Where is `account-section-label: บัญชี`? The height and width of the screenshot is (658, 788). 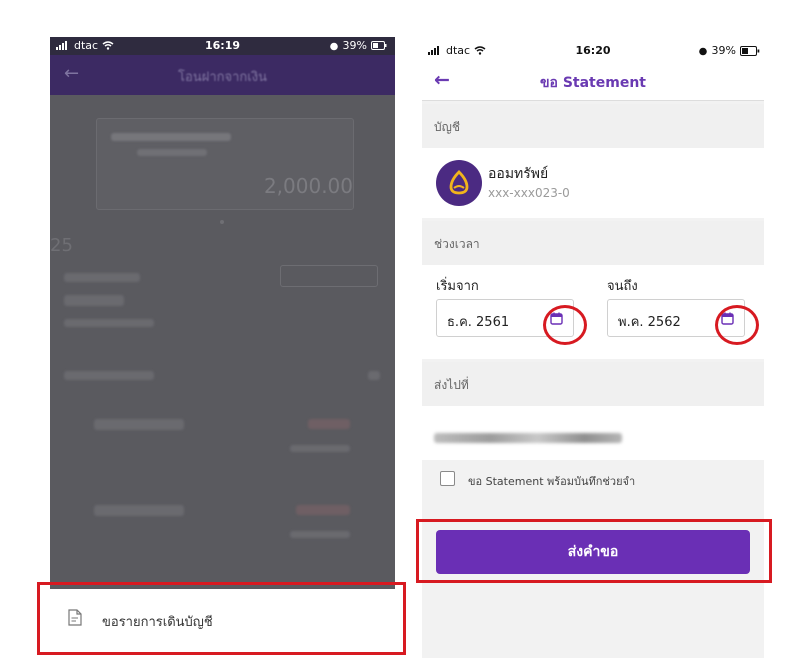 account-section-label: บัญชี is located at coordinates (447, 127).